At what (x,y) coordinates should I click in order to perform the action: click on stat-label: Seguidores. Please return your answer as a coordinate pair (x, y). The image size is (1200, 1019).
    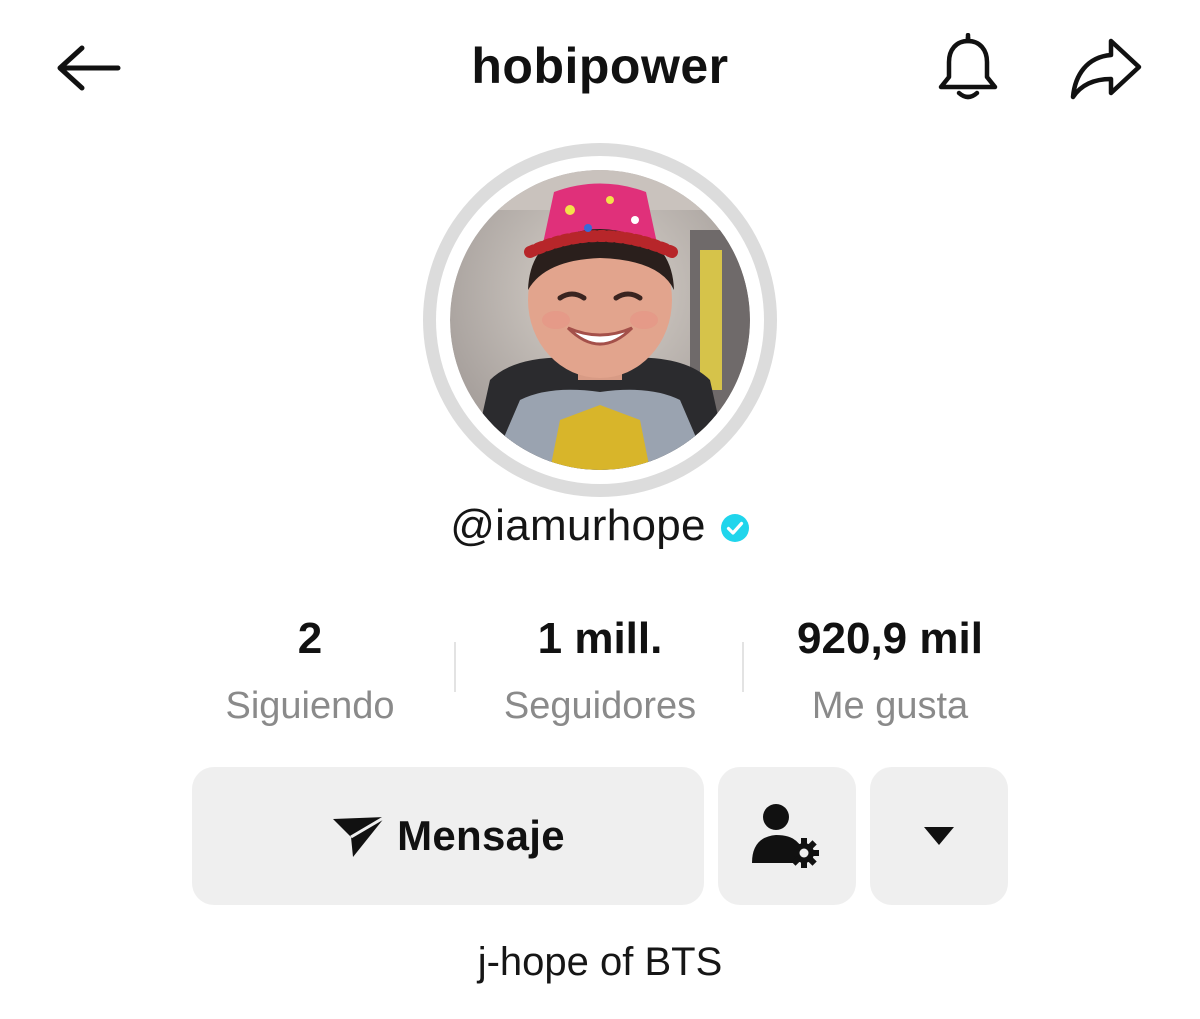
    Looking at the image, I should click on (600, 706).